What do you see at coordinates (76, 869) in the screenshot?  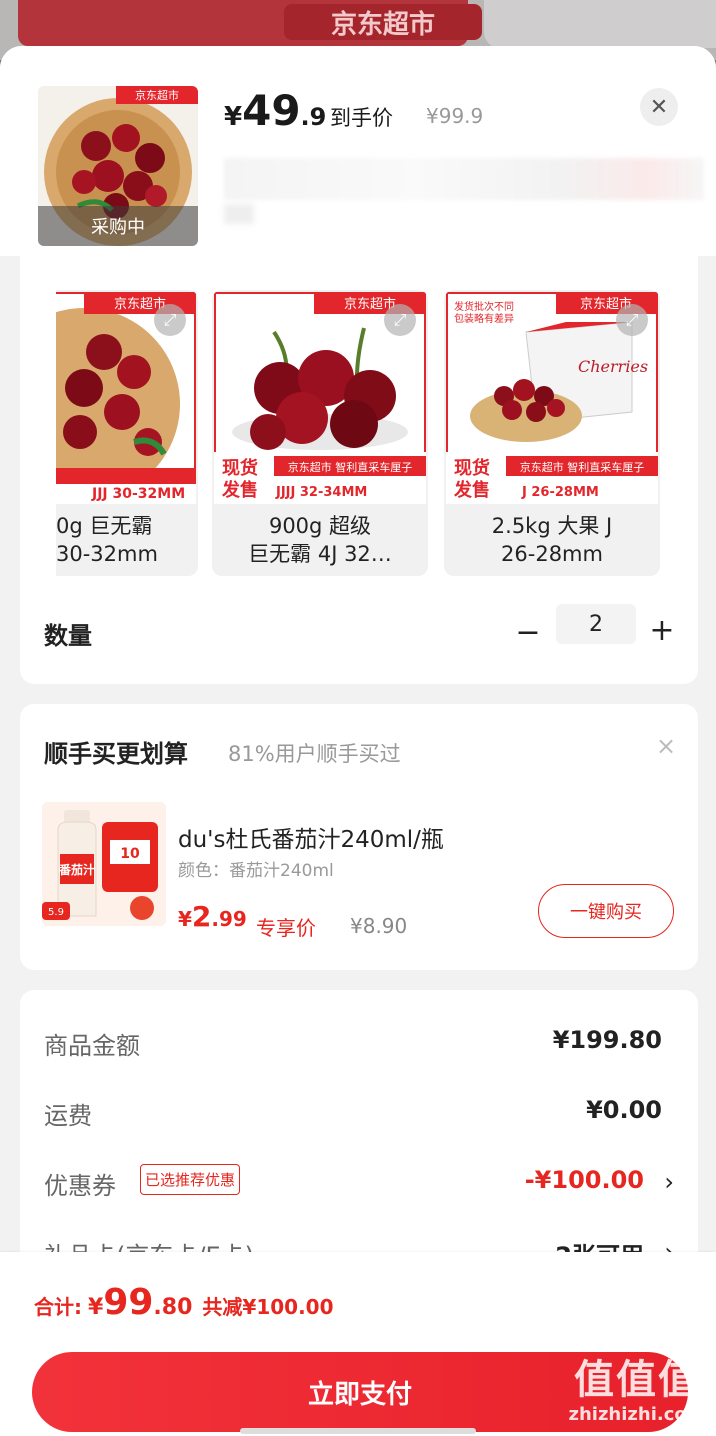 I see `svg-text: 番茄汁` at bounding box center [76, 869].